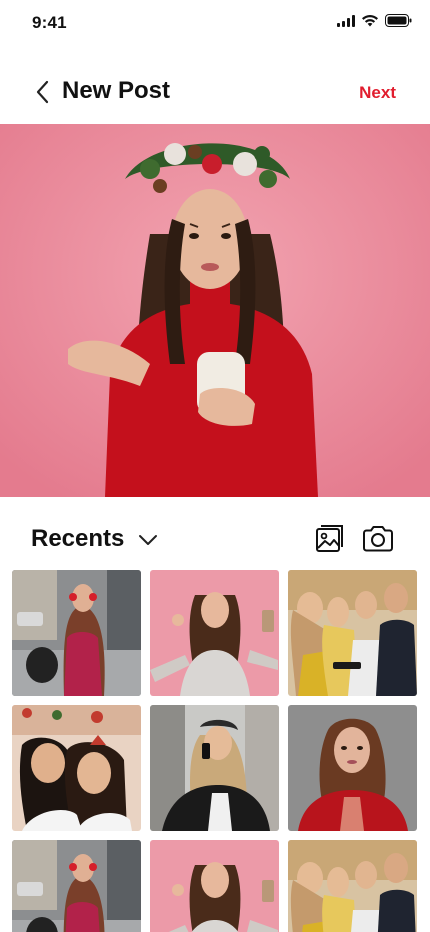 The image size is (430, 932). I want to click on camera-icon, so click(378, 539).